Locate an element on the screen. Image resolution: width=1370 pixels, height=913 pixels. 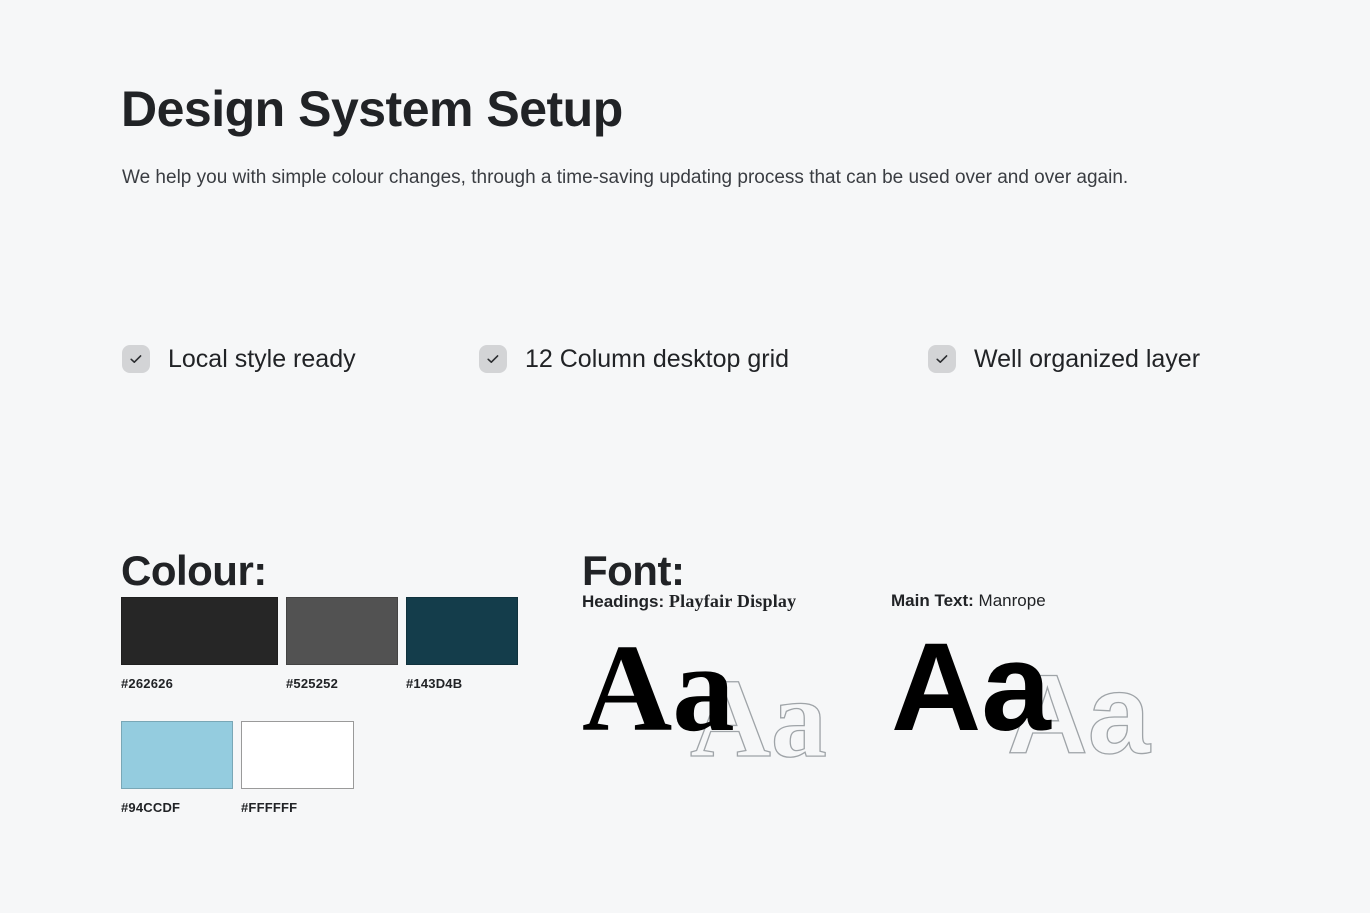
colour-section-heading: Colour: is located at coordinates (194, 570).